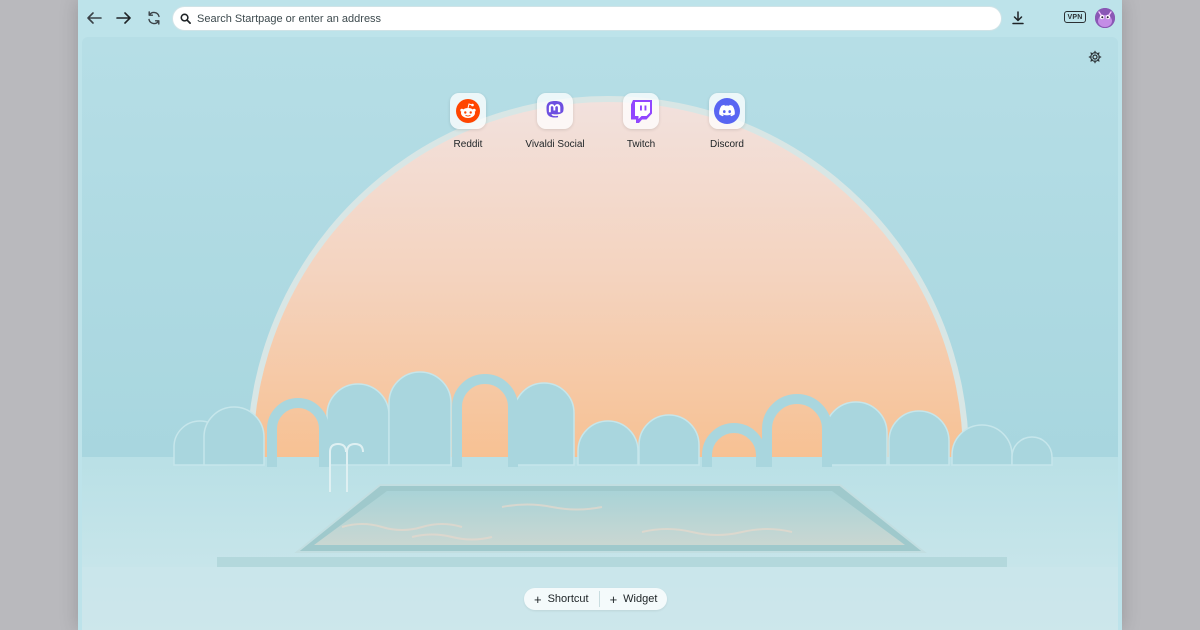  I want to click on arrow-right-icon, so click(123, 18).